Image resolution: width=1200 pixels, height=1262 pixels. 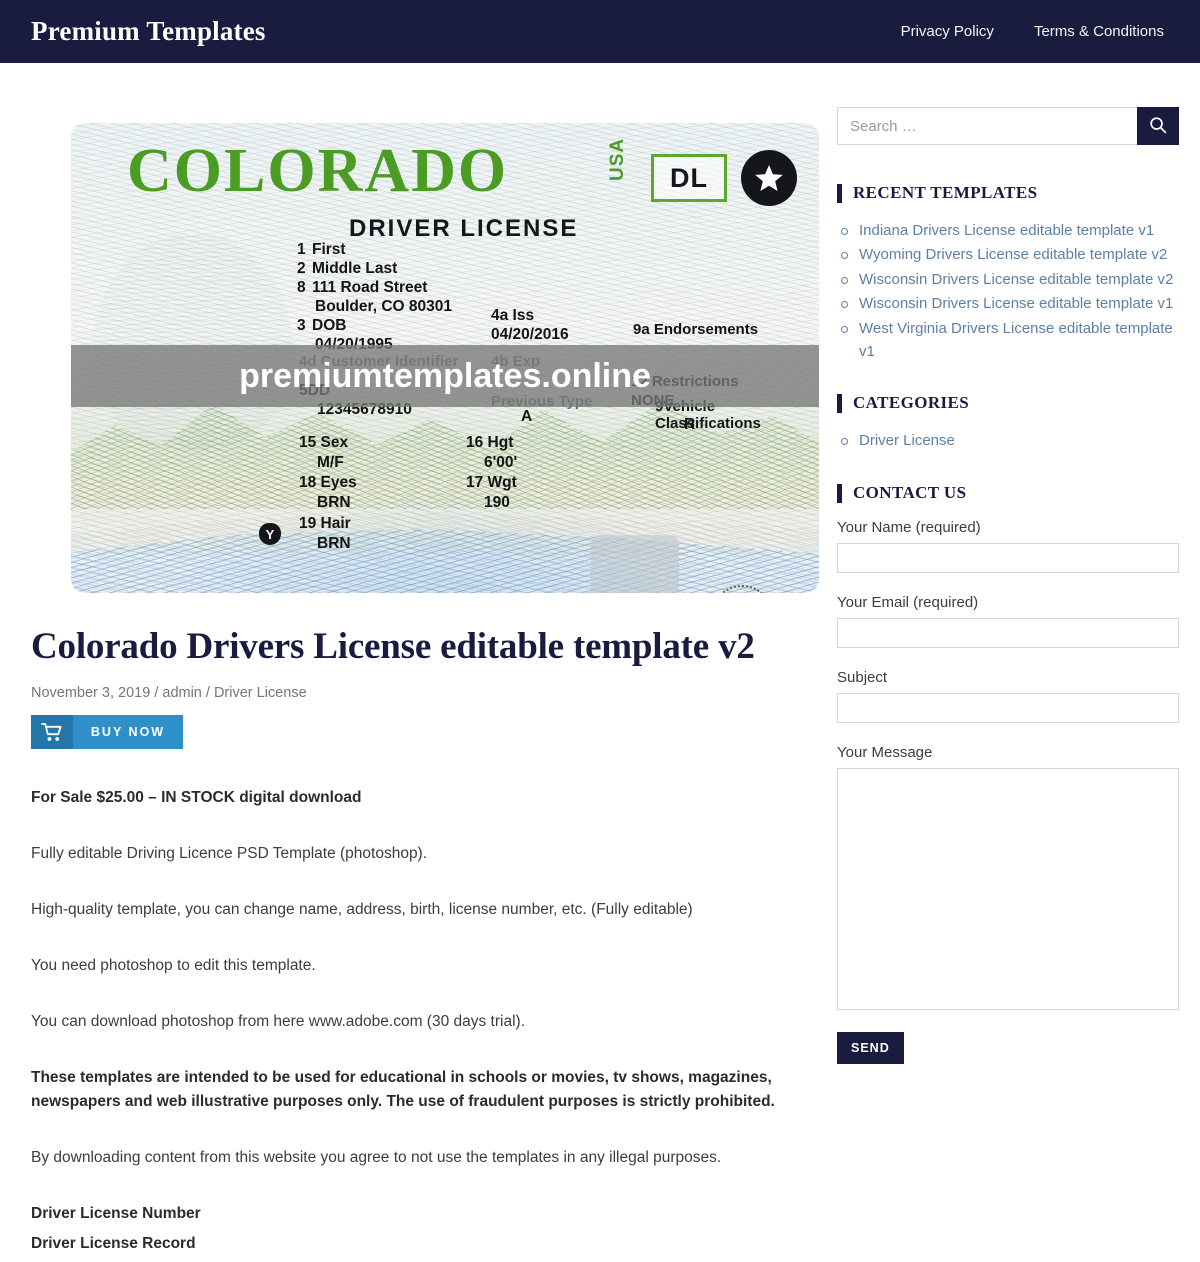 I want to click on license-vehicle-class-value: R, so click(x=690, y=424).